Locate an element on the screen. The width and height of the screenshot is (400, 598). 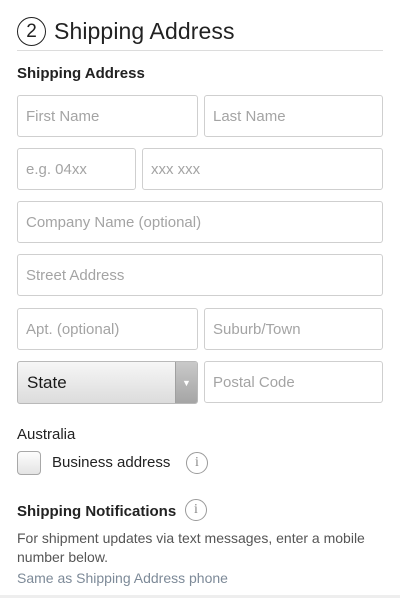
state-select: State ▼ is located at coordinates (107, 382).